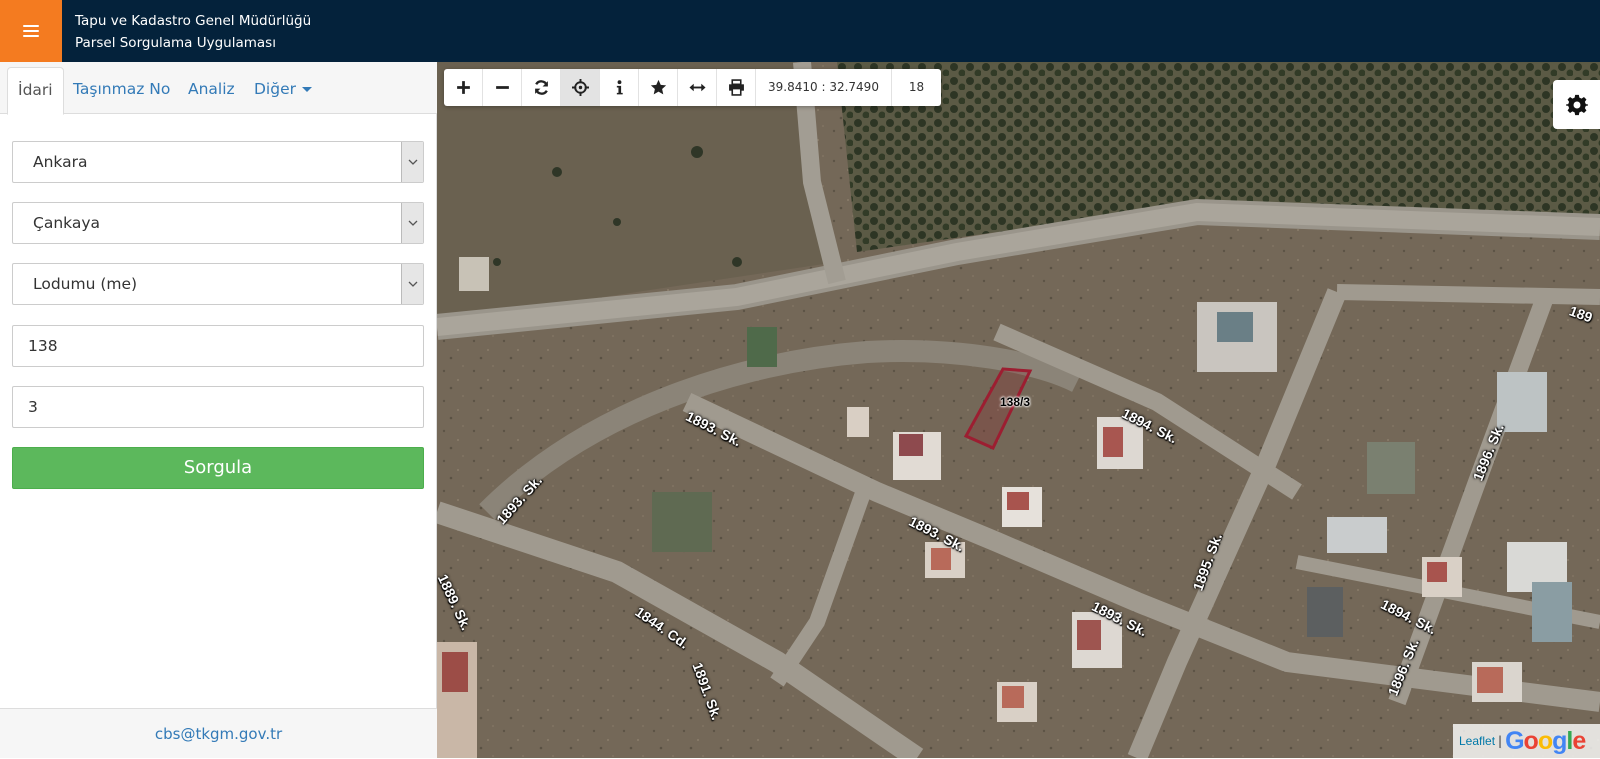 This screenshot has width=1600, height=759. What do you see at coordinates (824, 87) in the screenshot?
I see `coordinate-display: 39.8410 : 32.7490` at bounding box center [824, 87].